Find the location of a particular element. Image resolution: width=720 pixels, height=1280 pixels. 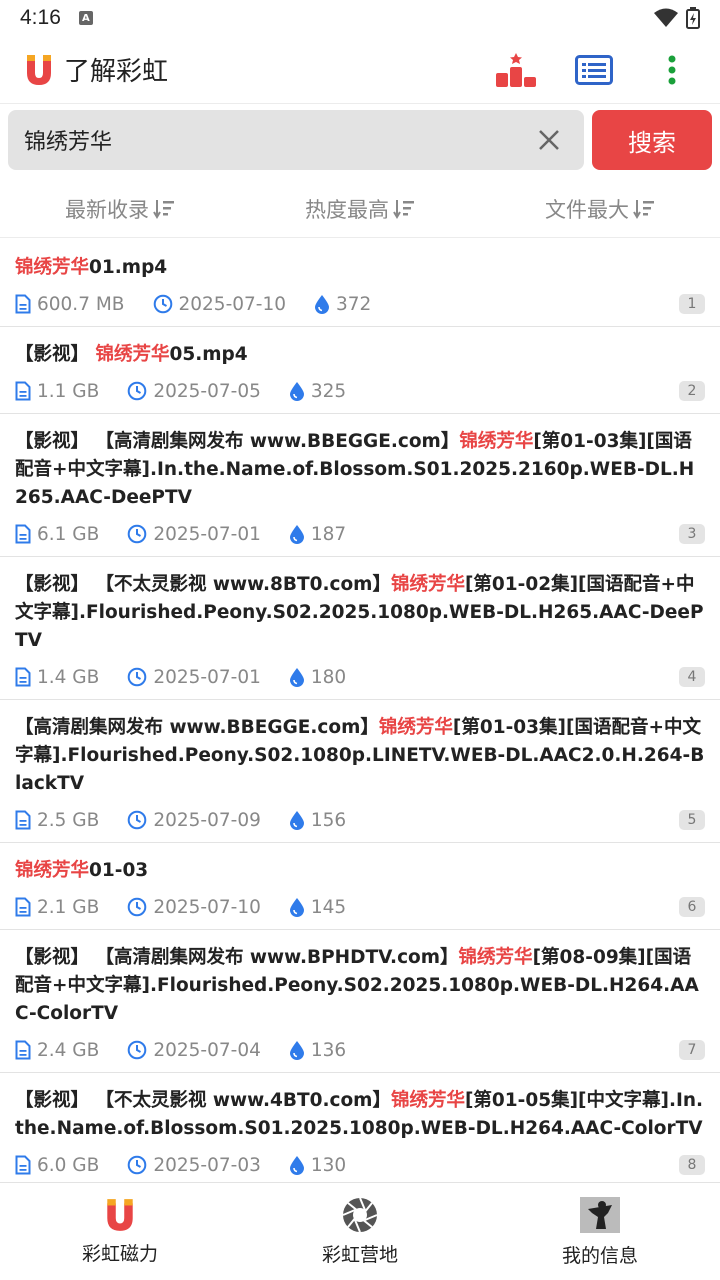

file-date-value: 2025-07-04 is located at coordinates (207, 1050).